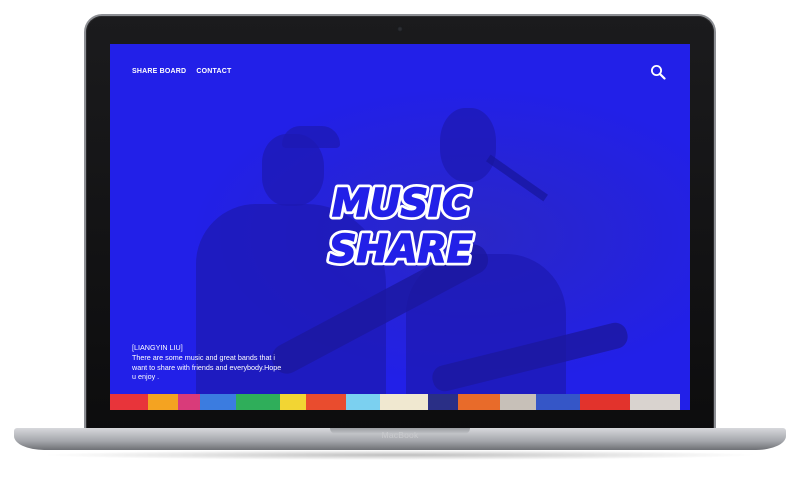 The width and height of the screenshot is (800, 481). What do you see at coordinates (401, 249) in the screenshot?
I see `logo-line-share: SHARE` at bounding box center [401, 249].